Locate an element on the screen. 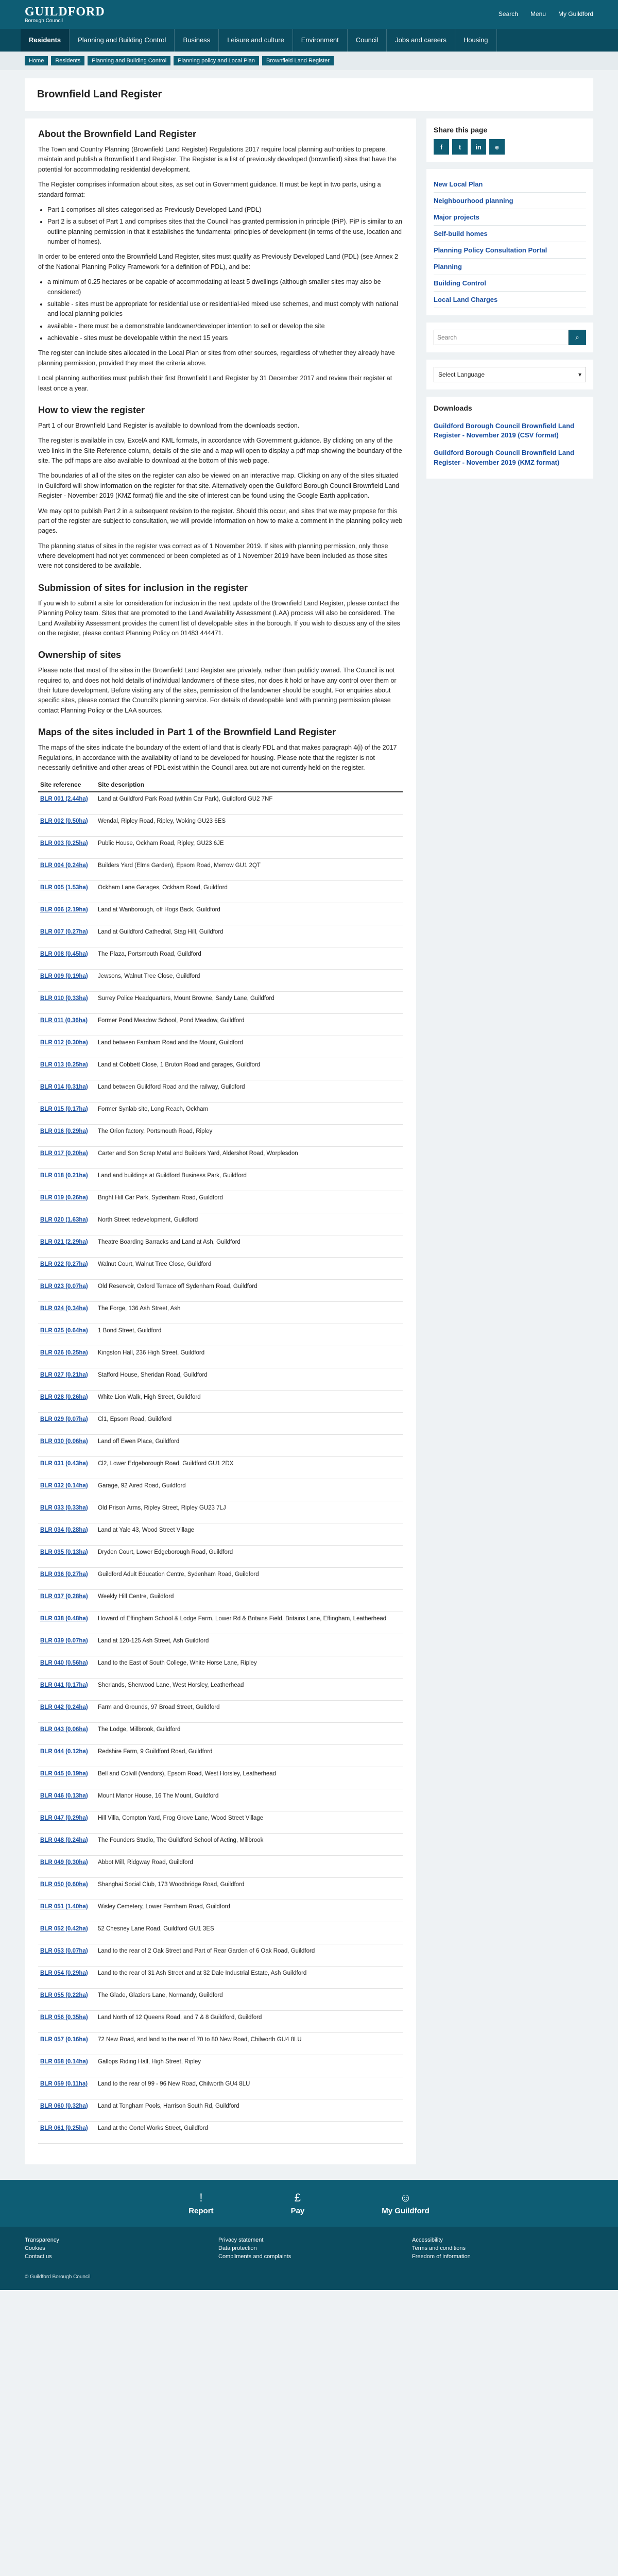 The width and height of the screenshot is (618, 2576). council-logo: GUILDFORD Borough Council is located at coordinates (65, 14).